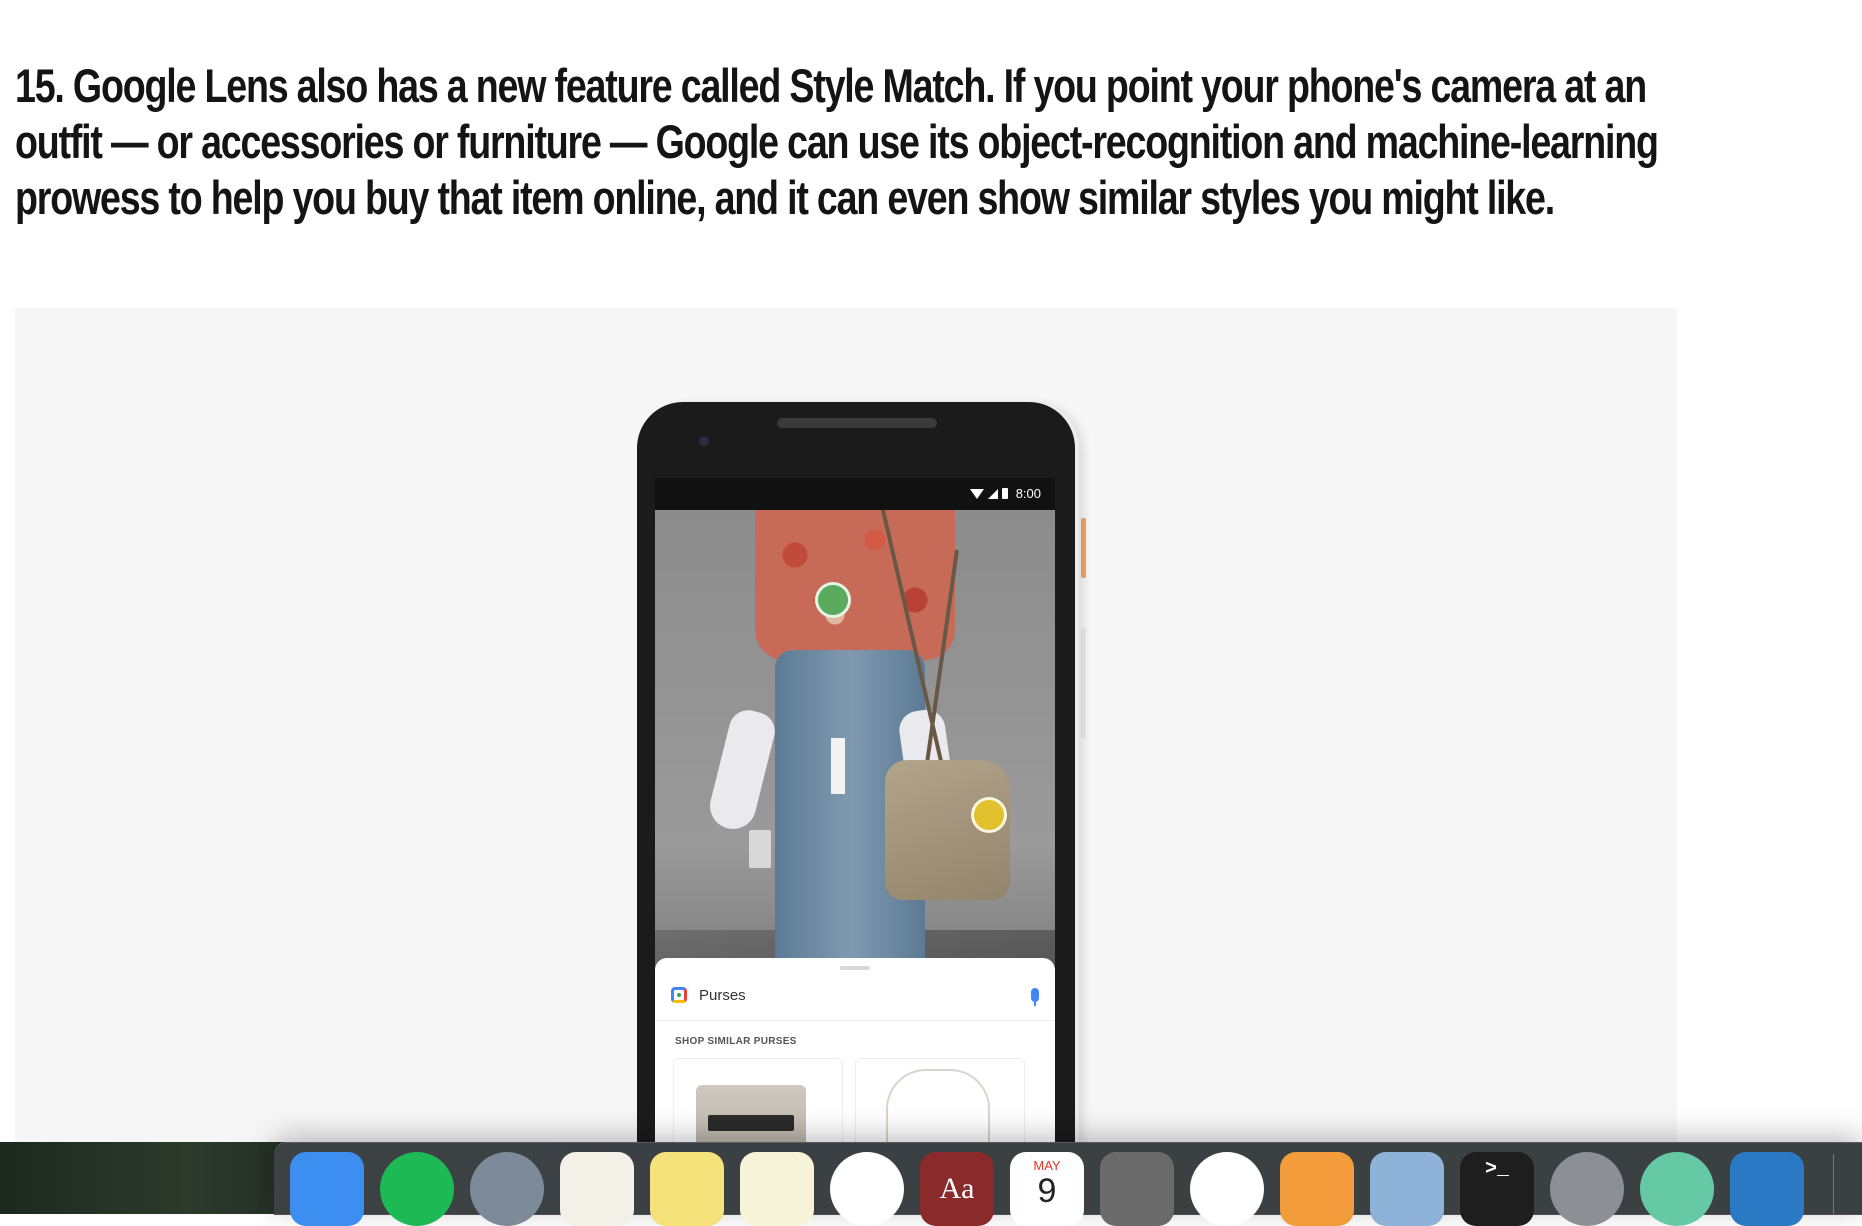 Image resolution: width=1862 pixels, height=1226 pixels. Describe the element at coordinates (1833, 1184) in the screenshot. I see `dock-divider` at that location.